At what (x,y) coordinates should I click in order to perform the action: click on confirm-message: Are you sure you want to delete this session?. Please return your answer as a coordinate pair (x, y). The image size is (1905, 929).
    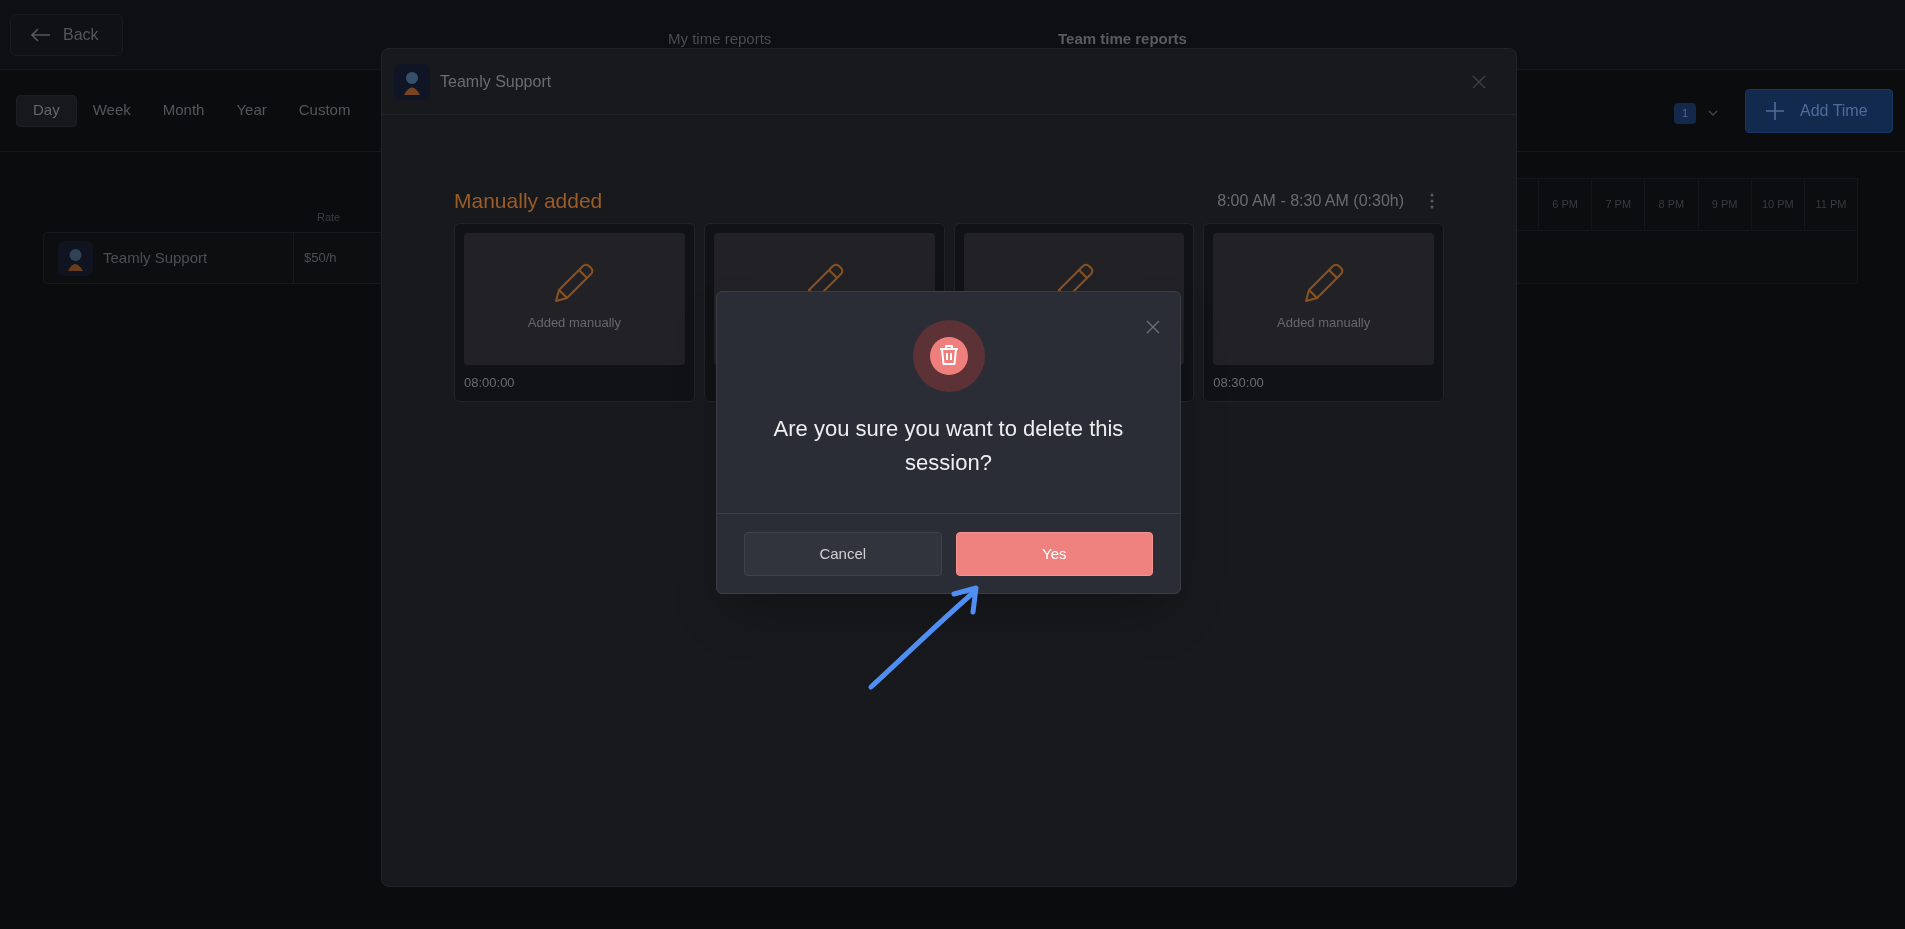
    Looking at the image, I should click on (948, 446).